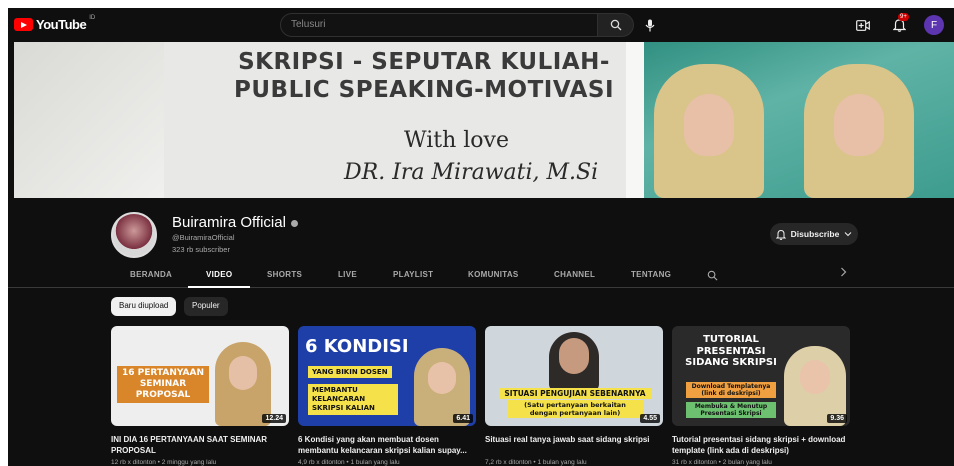 This screenshot has width=954, height=466. I want to click on top-right-actions: 9+ F, so click(898, 24).